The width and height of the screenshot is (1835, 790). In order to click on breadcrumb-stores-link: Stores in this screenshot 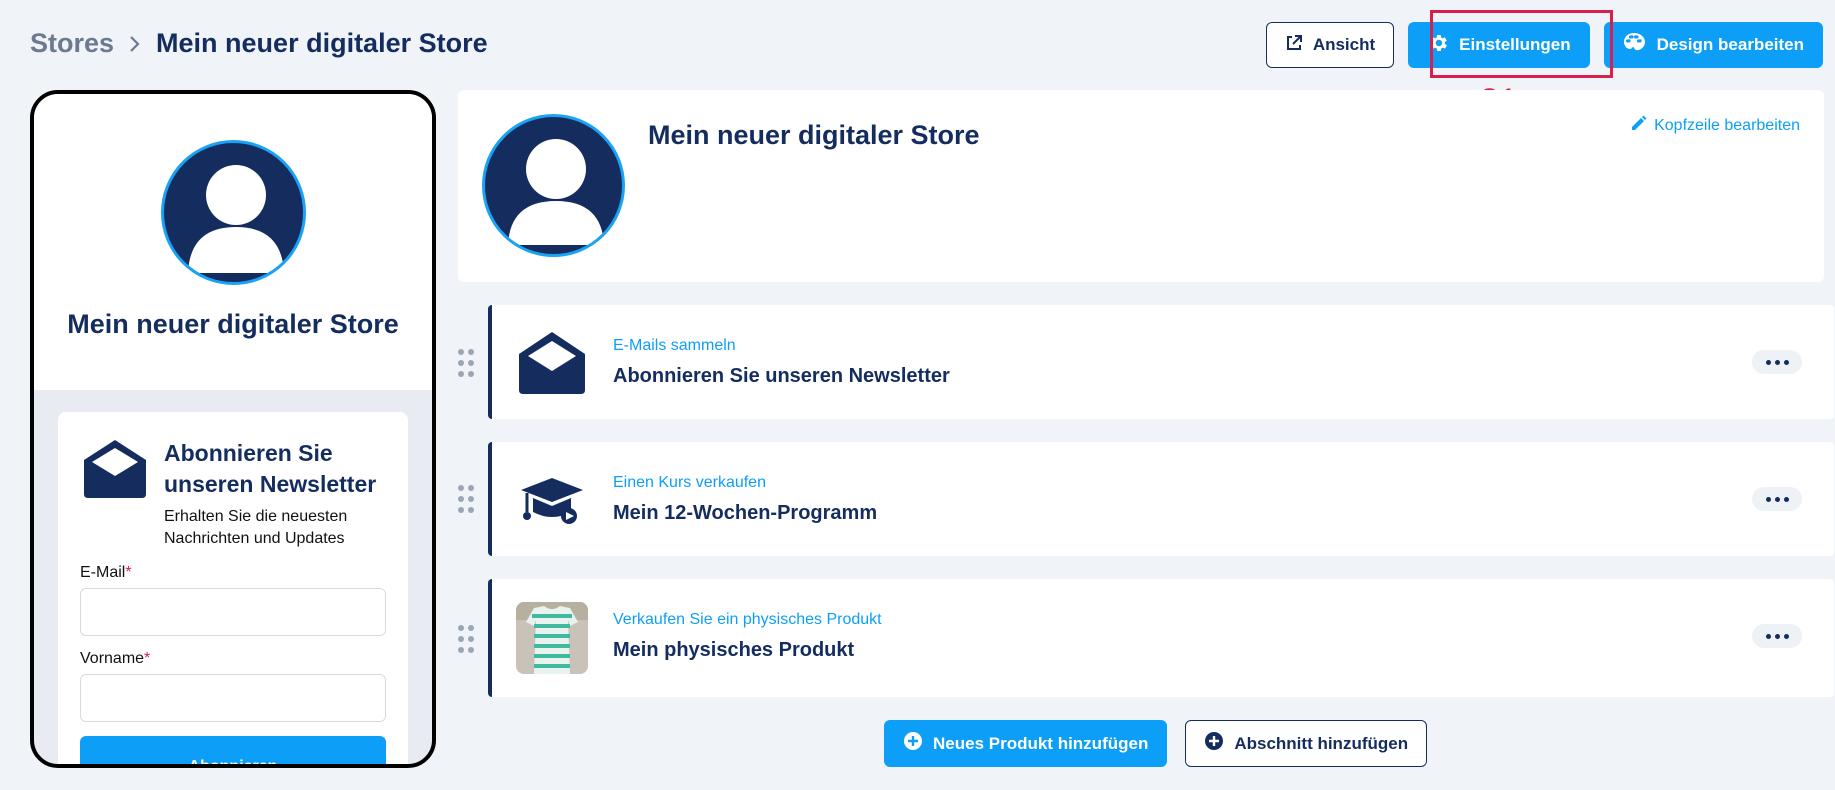, I will do `click(72, 43)`.